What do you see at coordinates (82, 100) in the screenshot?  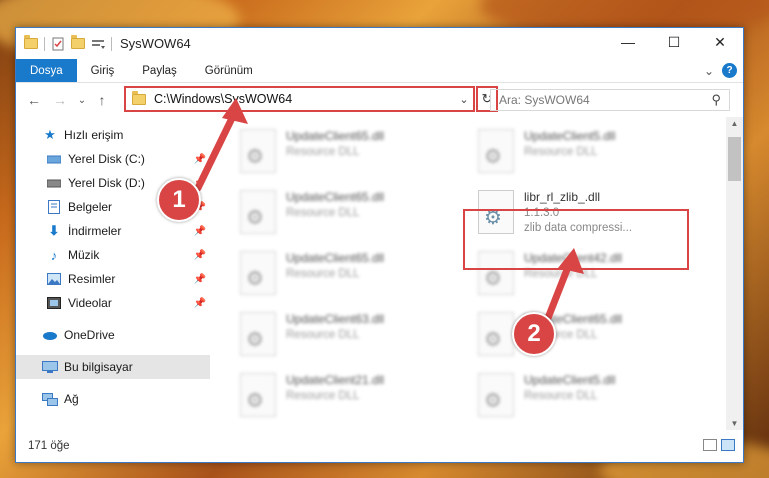 I see `recent-locations-button: ⌄` at bounding box center [82, 100].